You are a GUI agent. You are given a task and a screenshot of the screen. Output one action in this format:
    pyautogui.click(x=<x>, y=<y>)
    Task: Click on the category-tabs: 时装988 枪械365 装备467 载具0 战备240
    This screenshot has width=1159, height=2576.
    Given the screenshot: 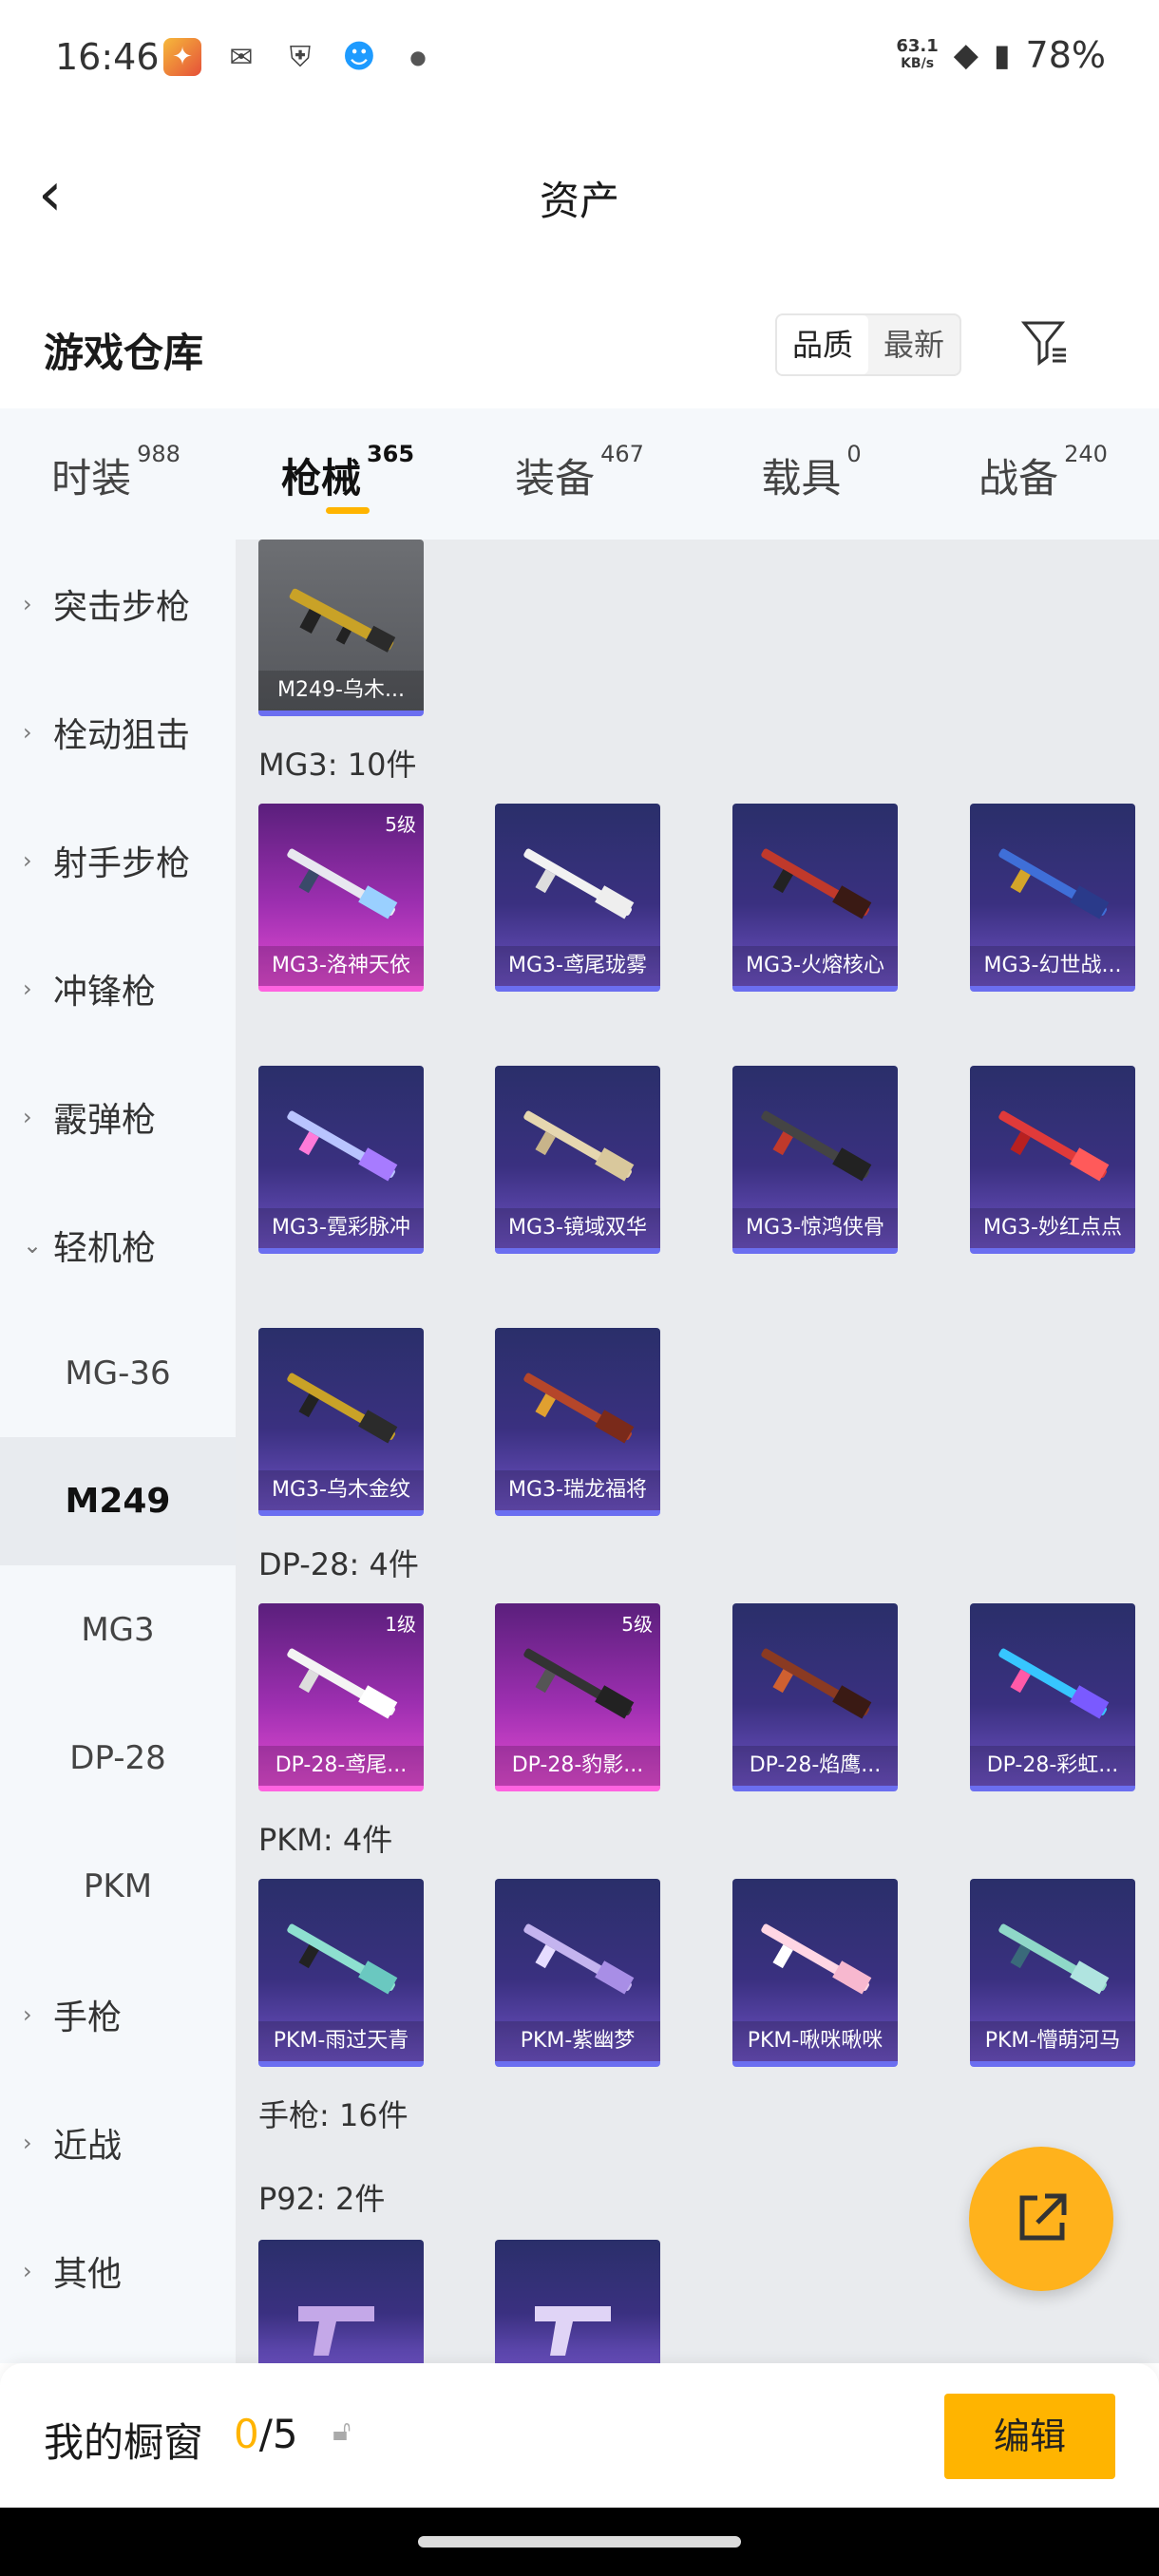 What is the action you would take?
    pyautogui.click(x=579, y=474)
    